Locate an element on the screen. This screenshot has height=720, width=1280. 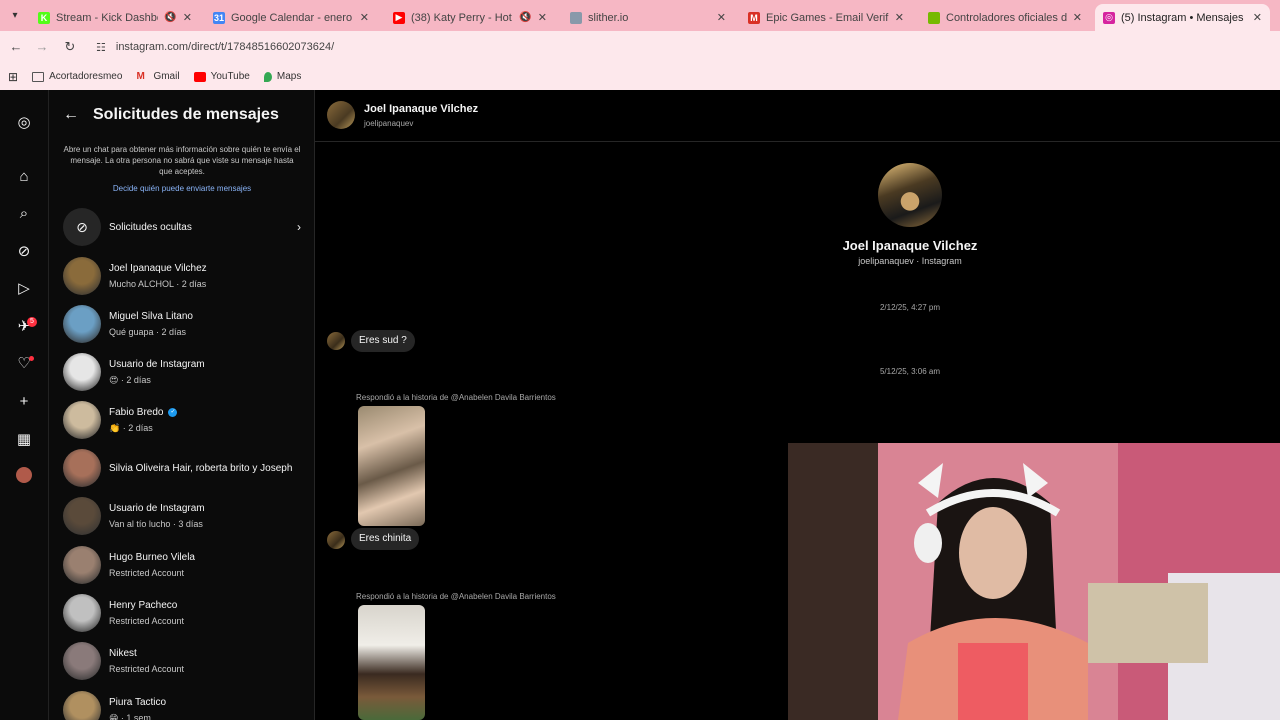
tab-title: slither.io is located at coordinates (608, 17).